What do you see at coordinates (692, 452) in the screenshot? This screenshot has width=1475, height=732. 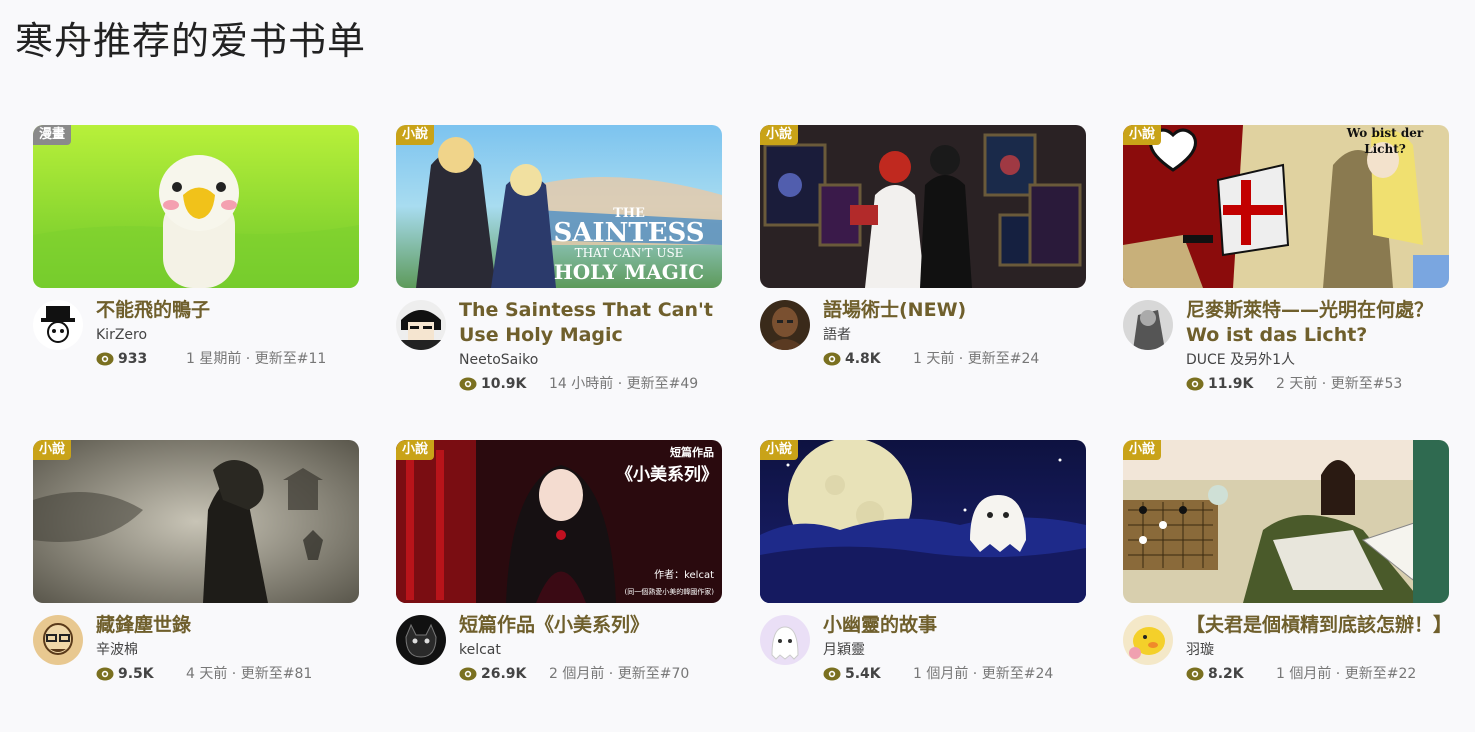 I see `cover-text: 短篇作品` at bounding box center [692, 452].